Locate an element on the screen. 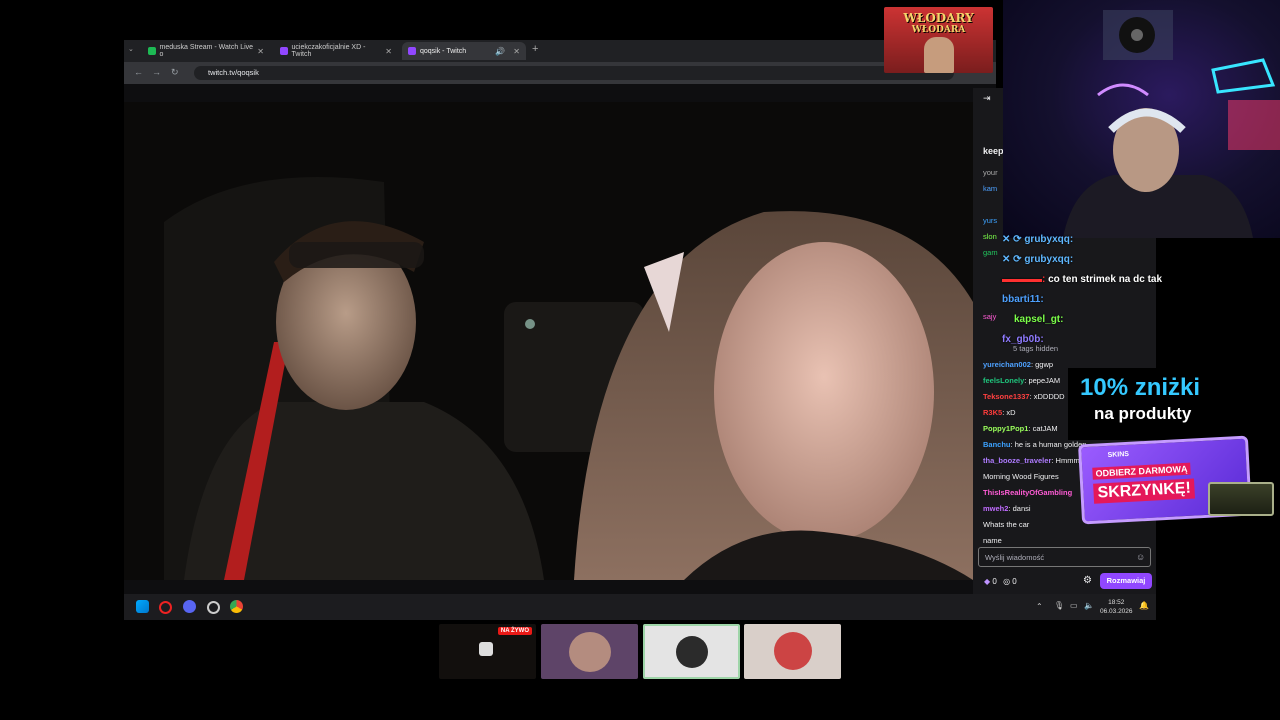  thumbnail-icon is located at coordinates (486, 649).